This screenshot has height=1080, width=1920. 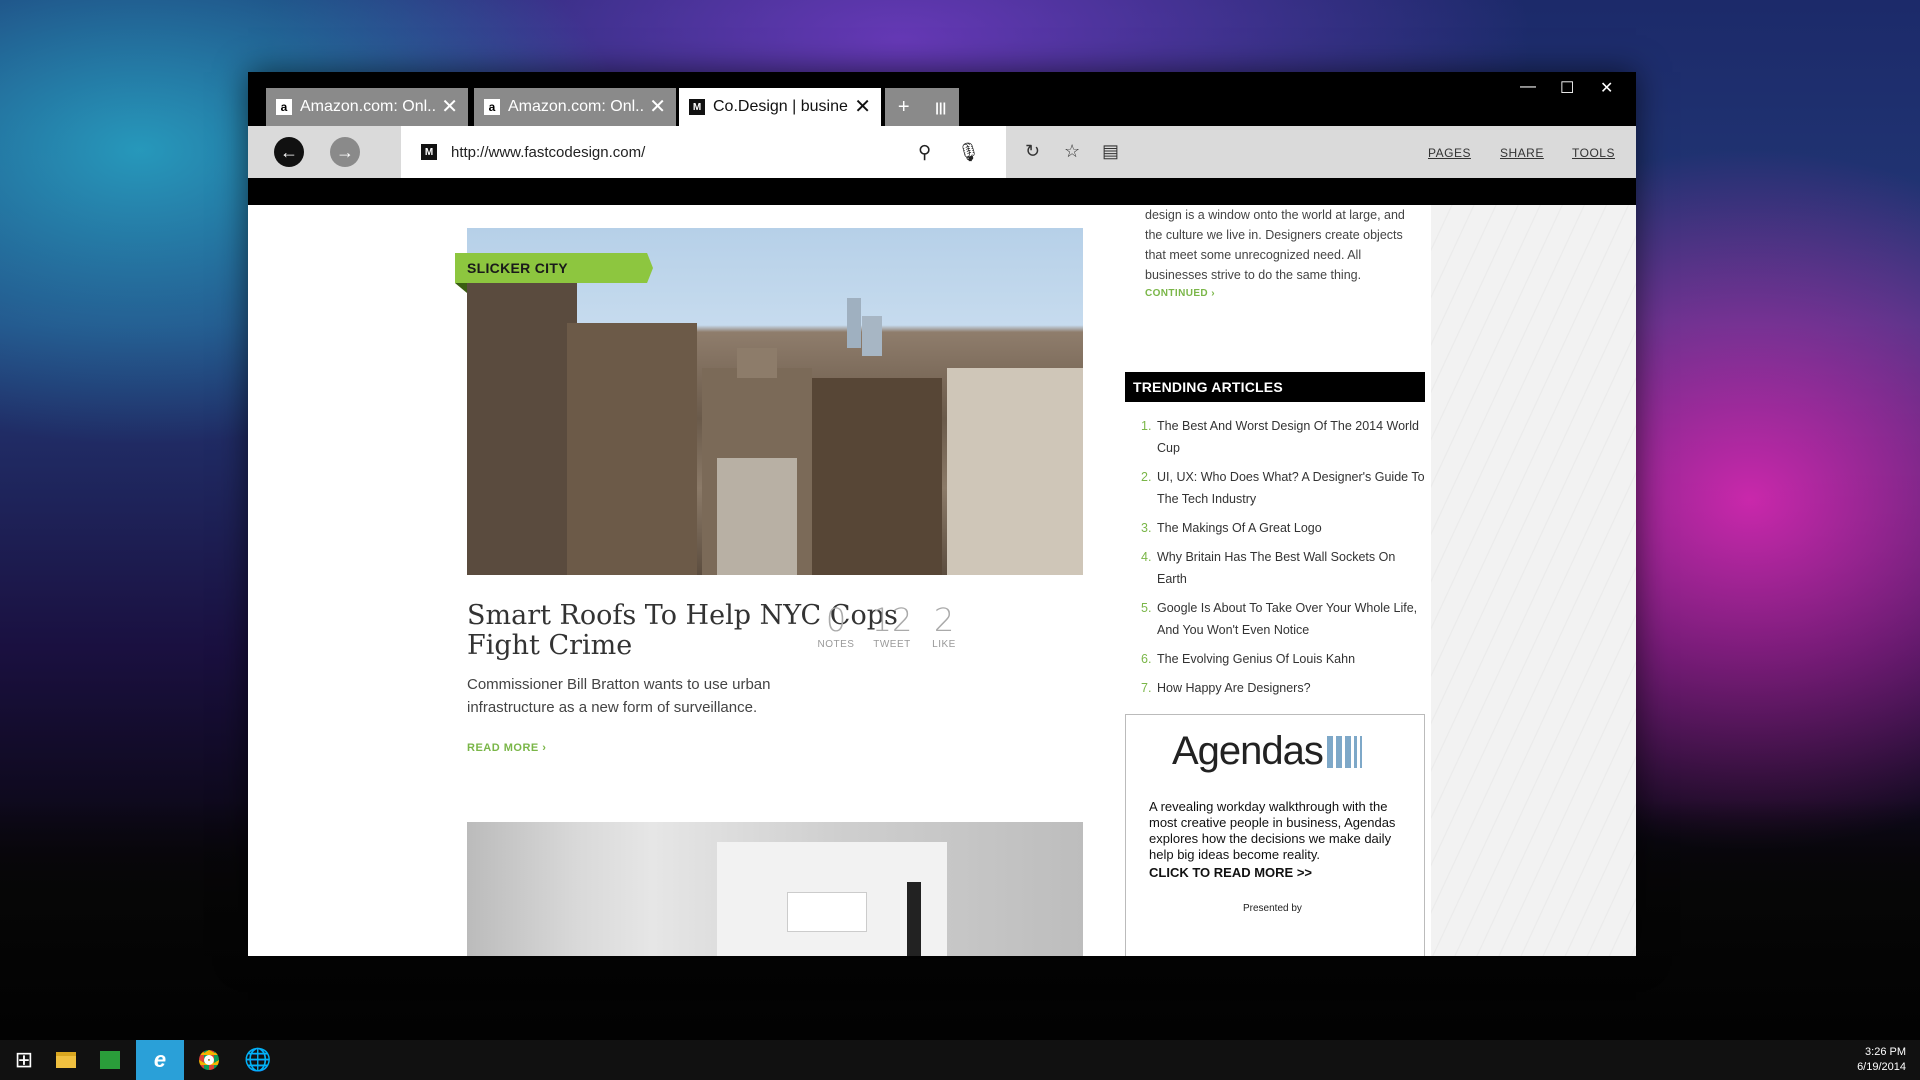 I want to click on tab-list-icon: |||, so click(x=940, y=107).